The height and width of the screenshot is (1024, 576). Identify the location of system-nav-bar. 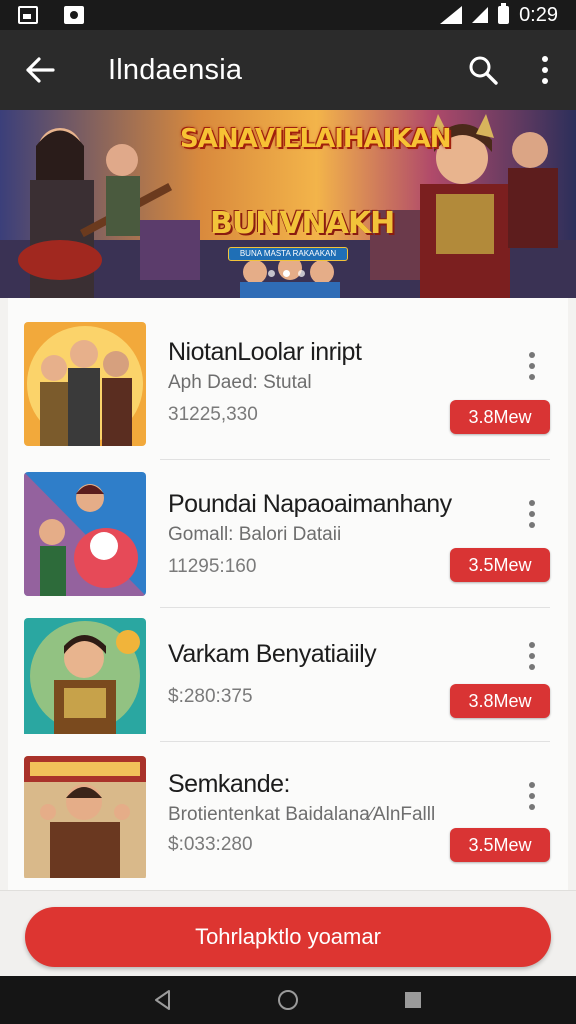
(288, 1000).